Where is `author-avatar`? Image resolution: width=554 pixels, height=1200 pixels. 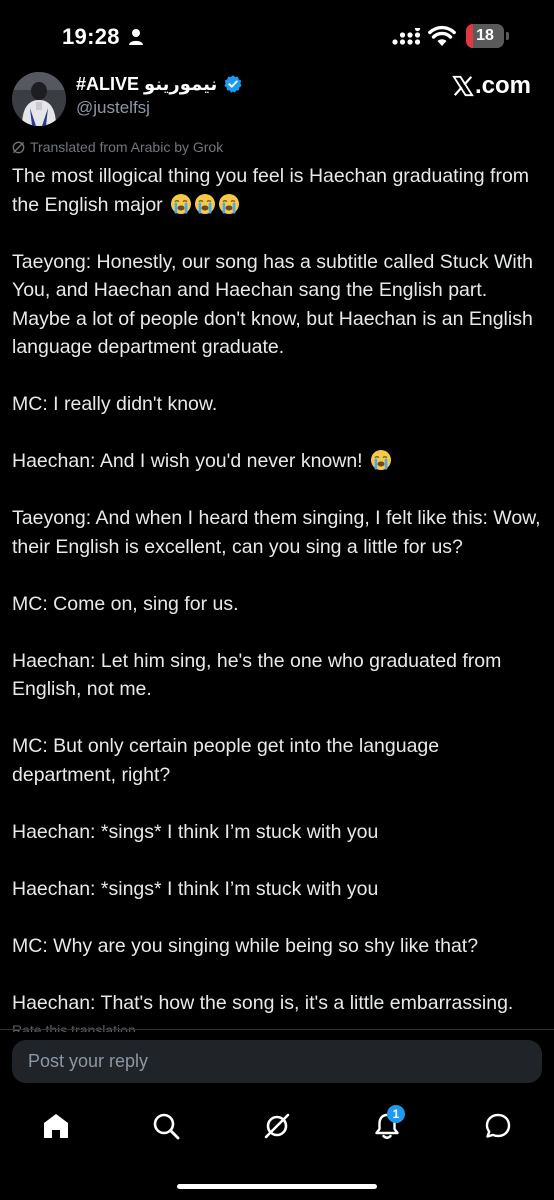 author-avatar is located at coordinates (39, 99).